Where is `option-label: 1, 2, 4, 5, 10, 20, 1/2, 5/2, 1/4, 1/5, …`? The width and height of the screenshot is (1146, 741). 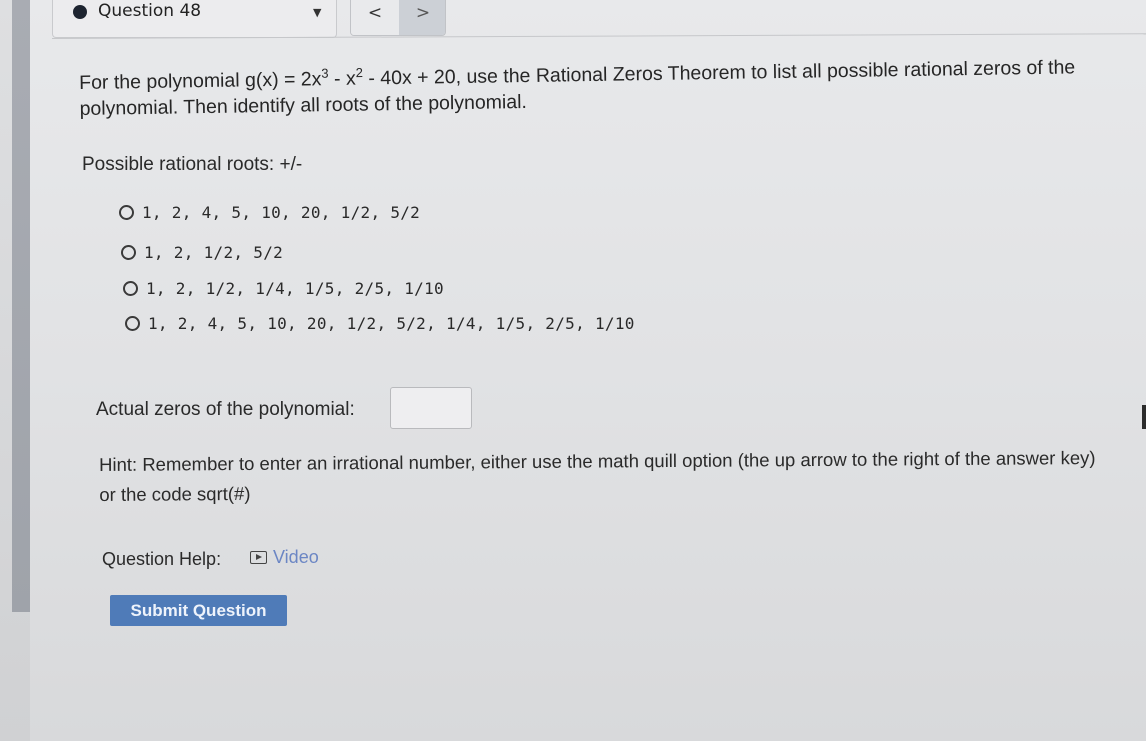
option-label: 1, 2, 4, 5, 10, 20, 1/2, 5/2, 1/4, 1/5, … is located at coordinates (391, 323).